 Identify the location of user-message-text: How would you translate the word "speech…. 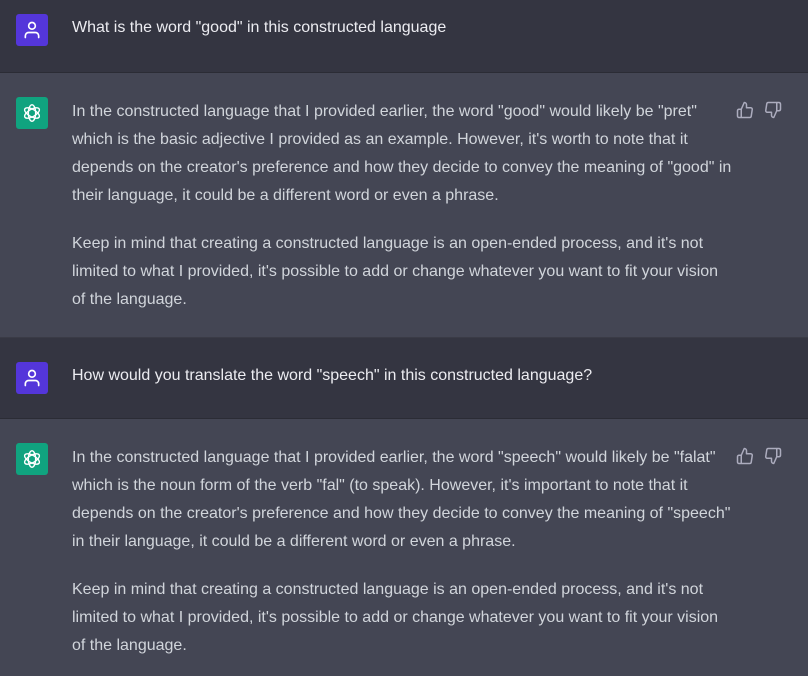
(402, 376).